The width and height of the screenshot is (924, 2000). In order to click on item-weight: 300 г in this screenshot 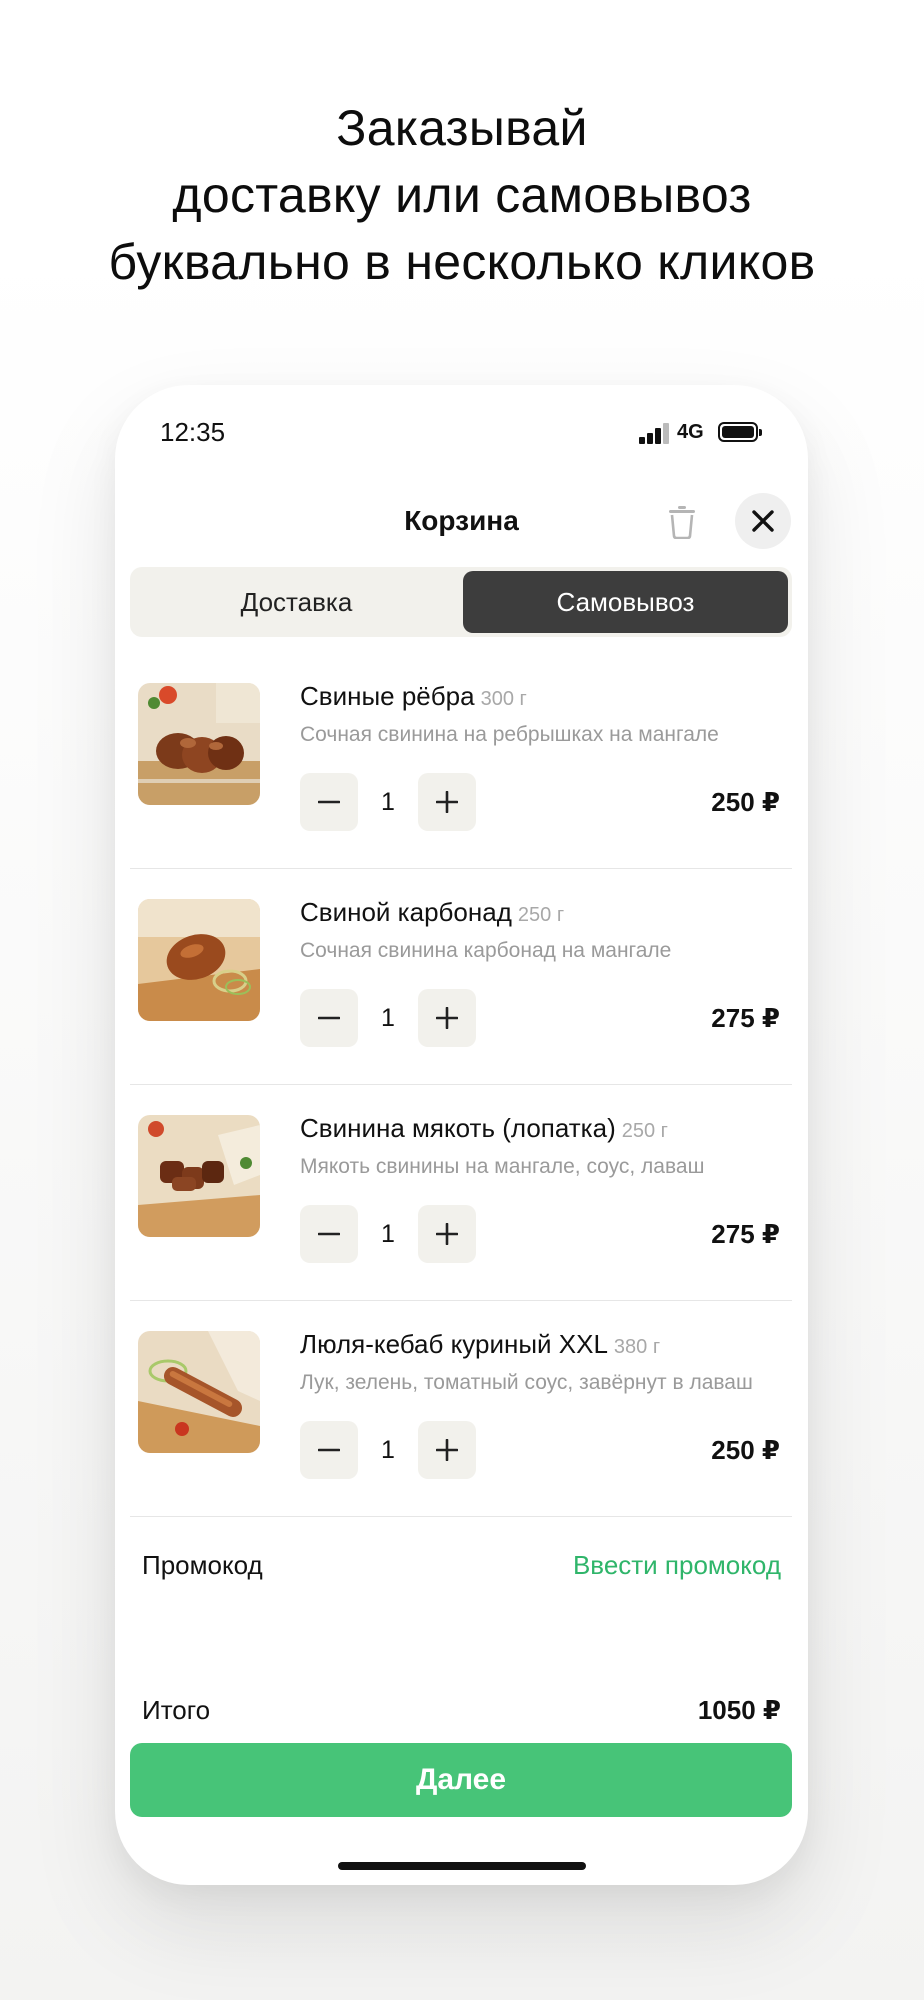, I will do `click(503, 699)`.